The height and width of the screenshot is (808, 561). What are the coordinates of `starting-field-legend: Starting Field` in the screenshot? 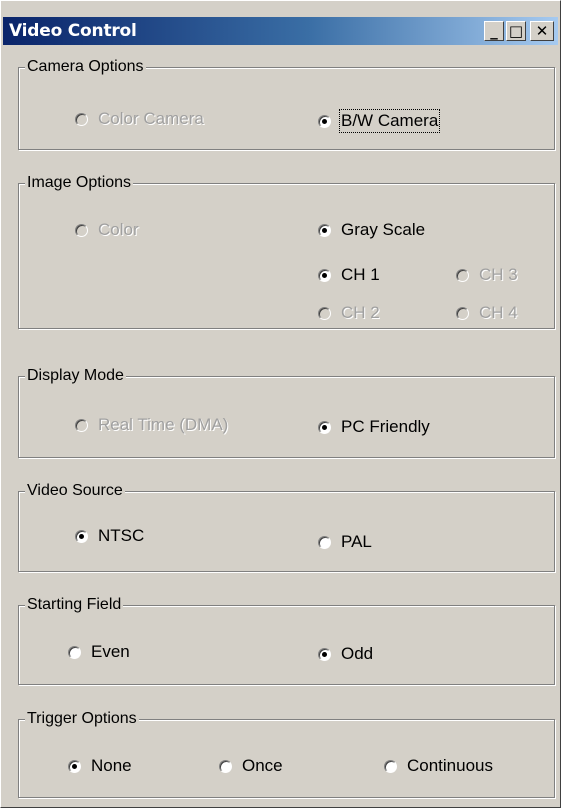 It's located at (74, 605).